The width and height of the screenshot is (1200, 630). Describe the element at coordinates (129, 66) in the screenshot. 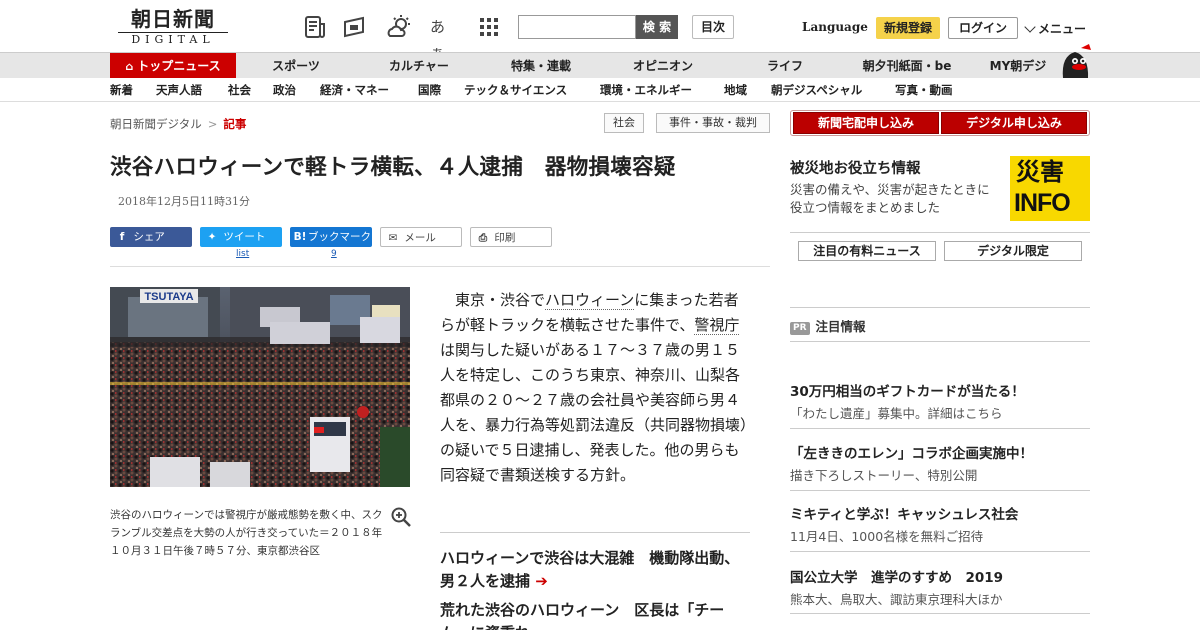

I see `home-icon: ⌂` at that location.